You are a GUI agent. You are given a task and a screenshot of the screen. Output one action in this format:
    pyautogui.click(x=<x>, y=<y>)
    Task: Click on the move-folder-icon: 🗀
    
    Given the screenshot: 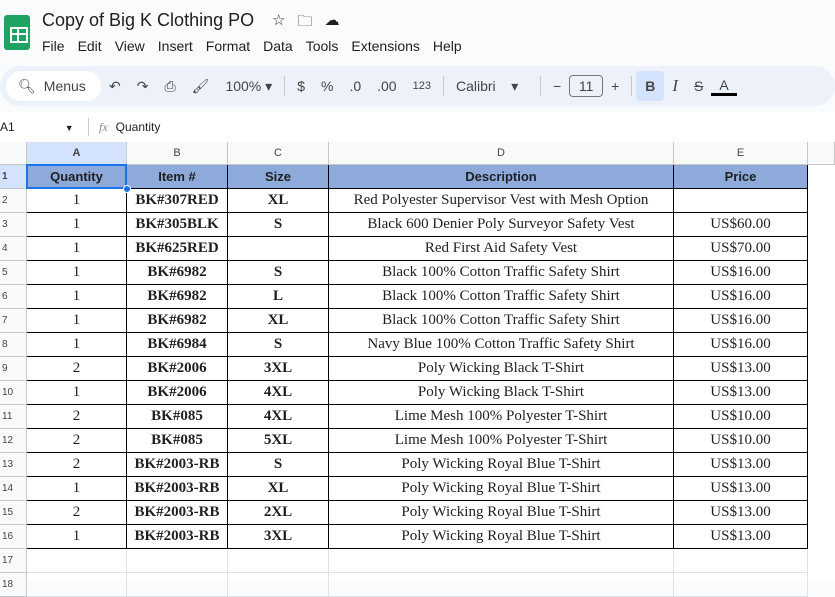 What is the action you would take?
    pyautogui.click(x=304, y=23)
    